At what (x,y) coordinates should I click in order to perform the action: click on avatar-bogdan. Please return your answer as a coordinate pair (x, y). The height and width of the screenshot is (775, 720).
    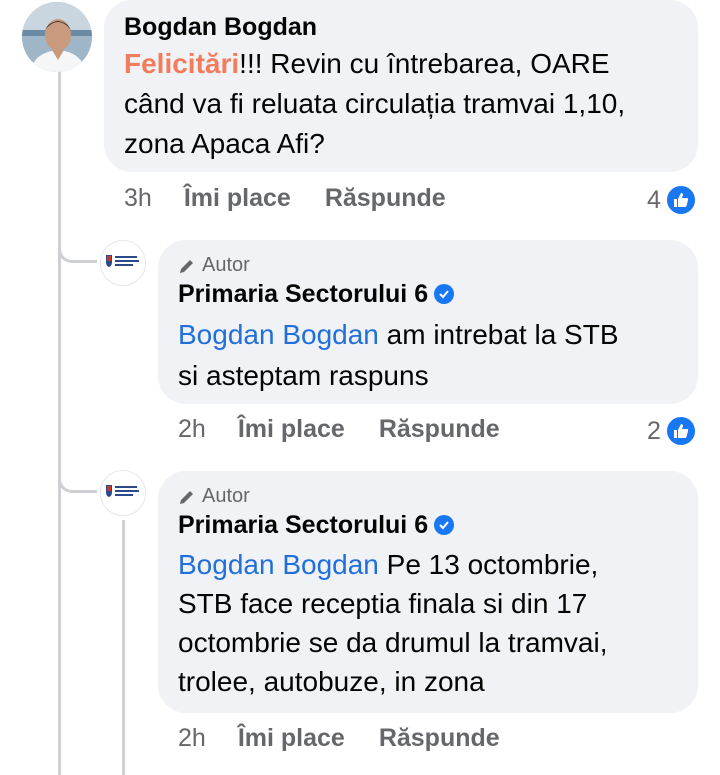
    Looking at the image, I should click on (57, 37).